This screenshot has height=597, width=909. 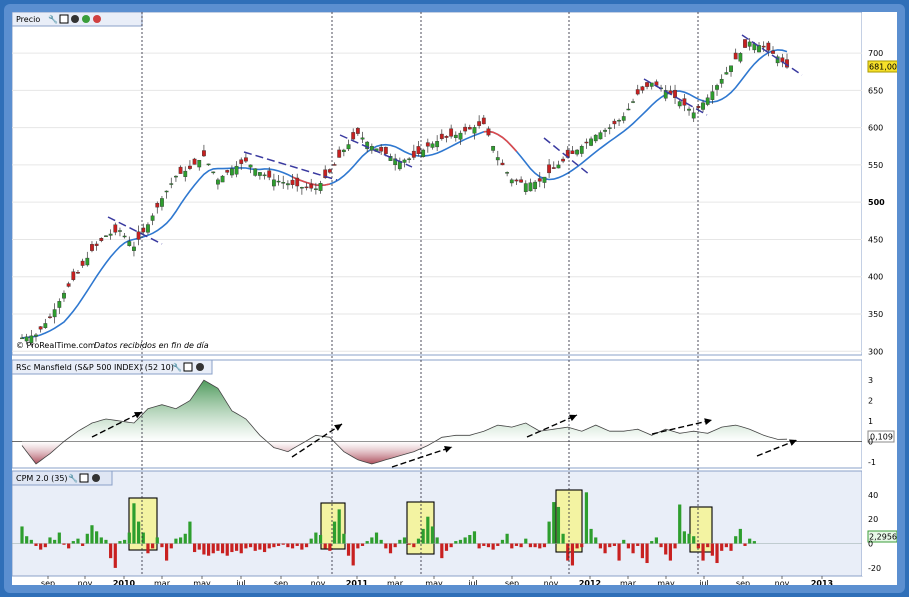 What do you see at coordinates (188, 367) in the screenshot?
I see `rsc-window-icon` at bounding box center [188, 367].